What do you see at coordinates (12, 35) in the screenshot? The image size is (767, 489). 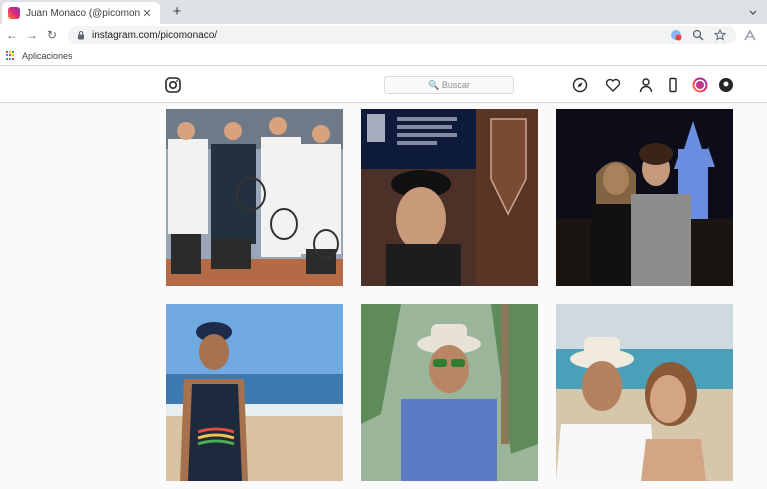 I see `back-button: ←` at bounding box center [12, 35].